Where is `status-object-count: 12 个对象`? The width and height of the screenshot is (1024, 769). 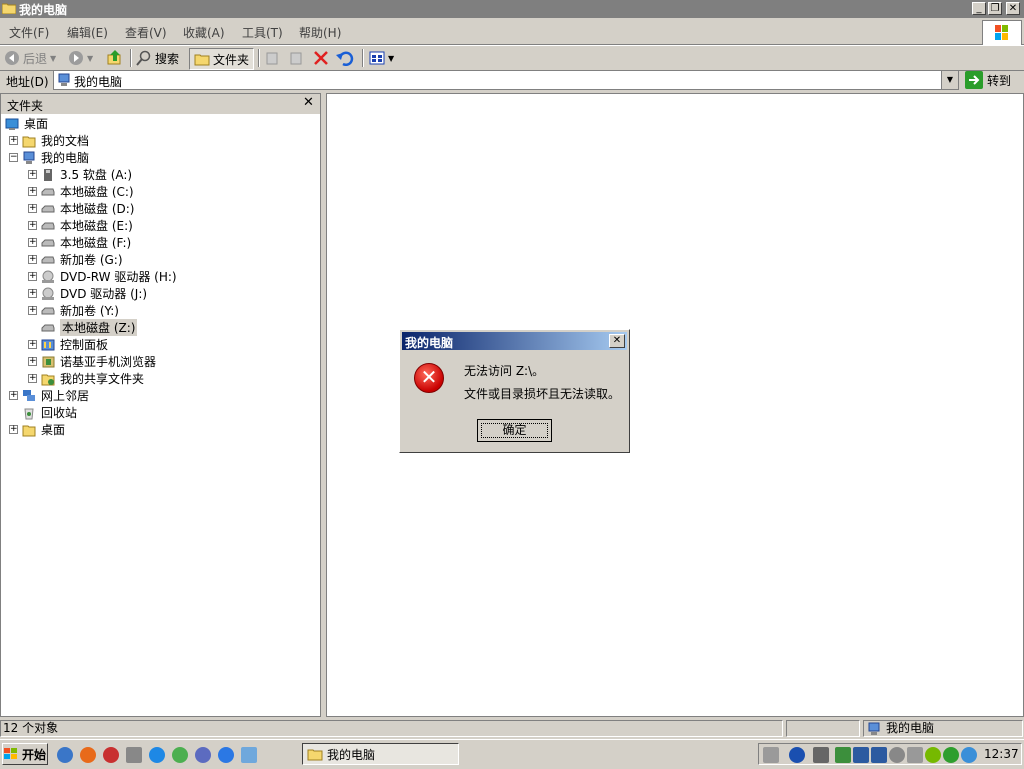 status-object-count: 12 个对象 is located at coordinates (391, 728).